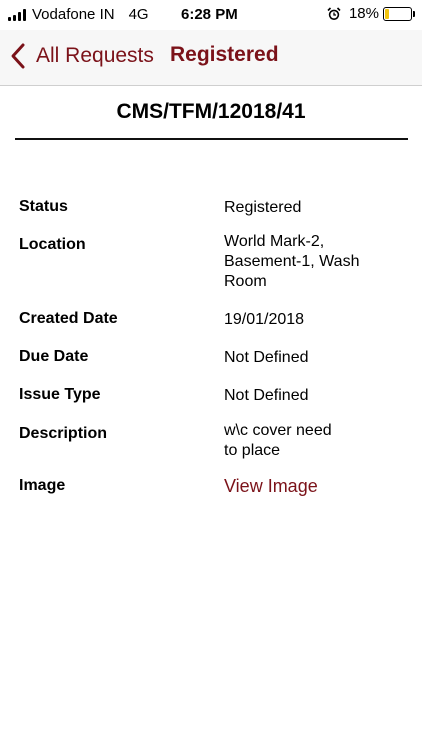  I want to click on status-bar-right: 18%, so click(371, 13).